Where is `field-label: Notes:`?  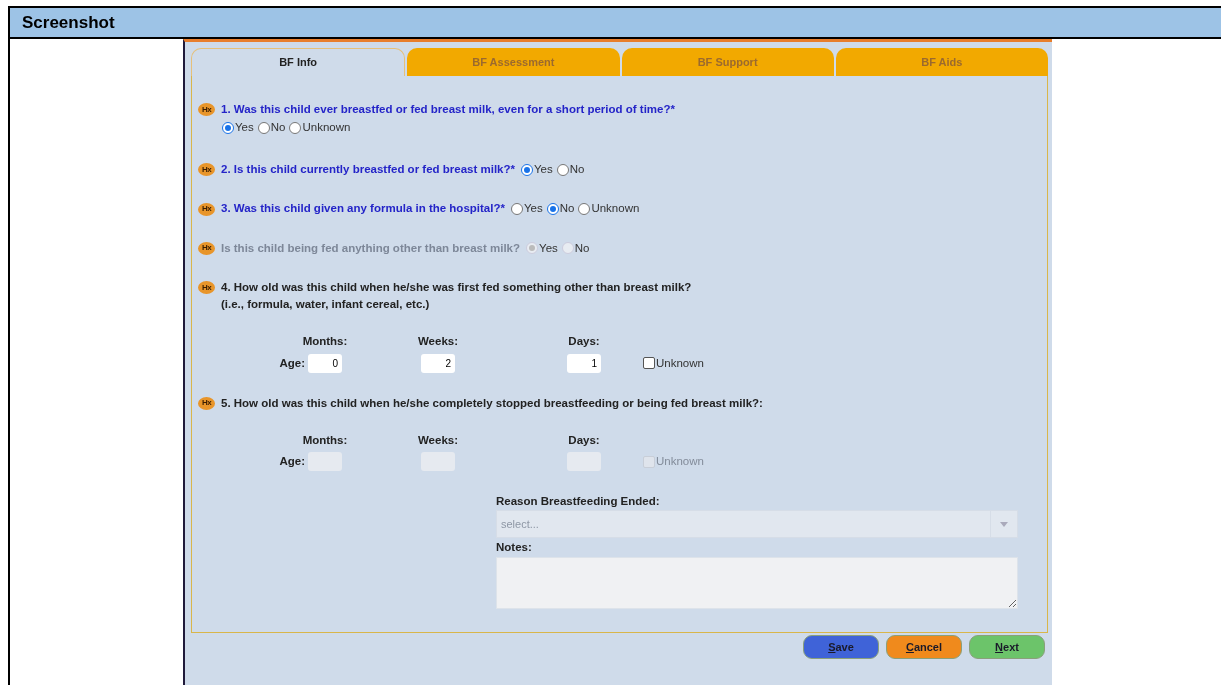
field-label: Notes: is located at coordinates (514, 548).